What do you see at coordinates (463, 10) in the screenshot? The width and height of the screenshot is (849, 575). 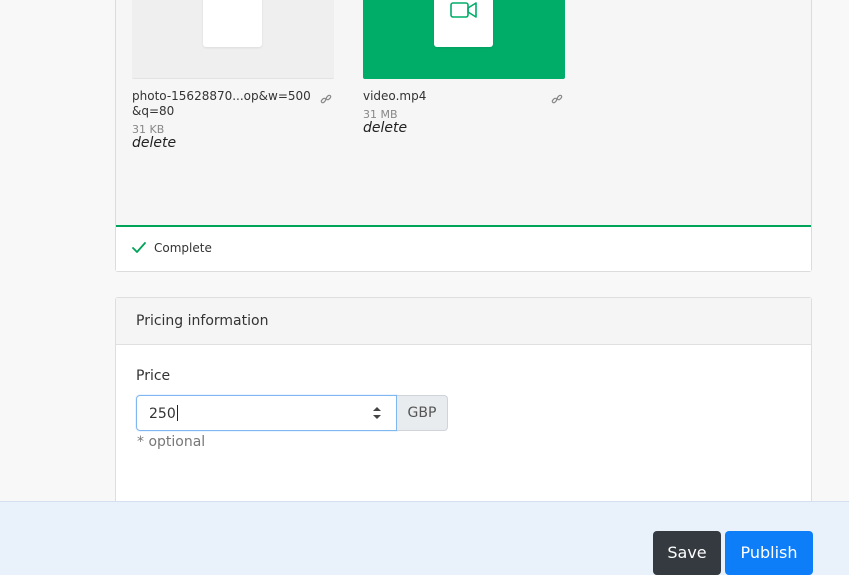 I see `video-camera-icon` at bounding box center [463, 10].